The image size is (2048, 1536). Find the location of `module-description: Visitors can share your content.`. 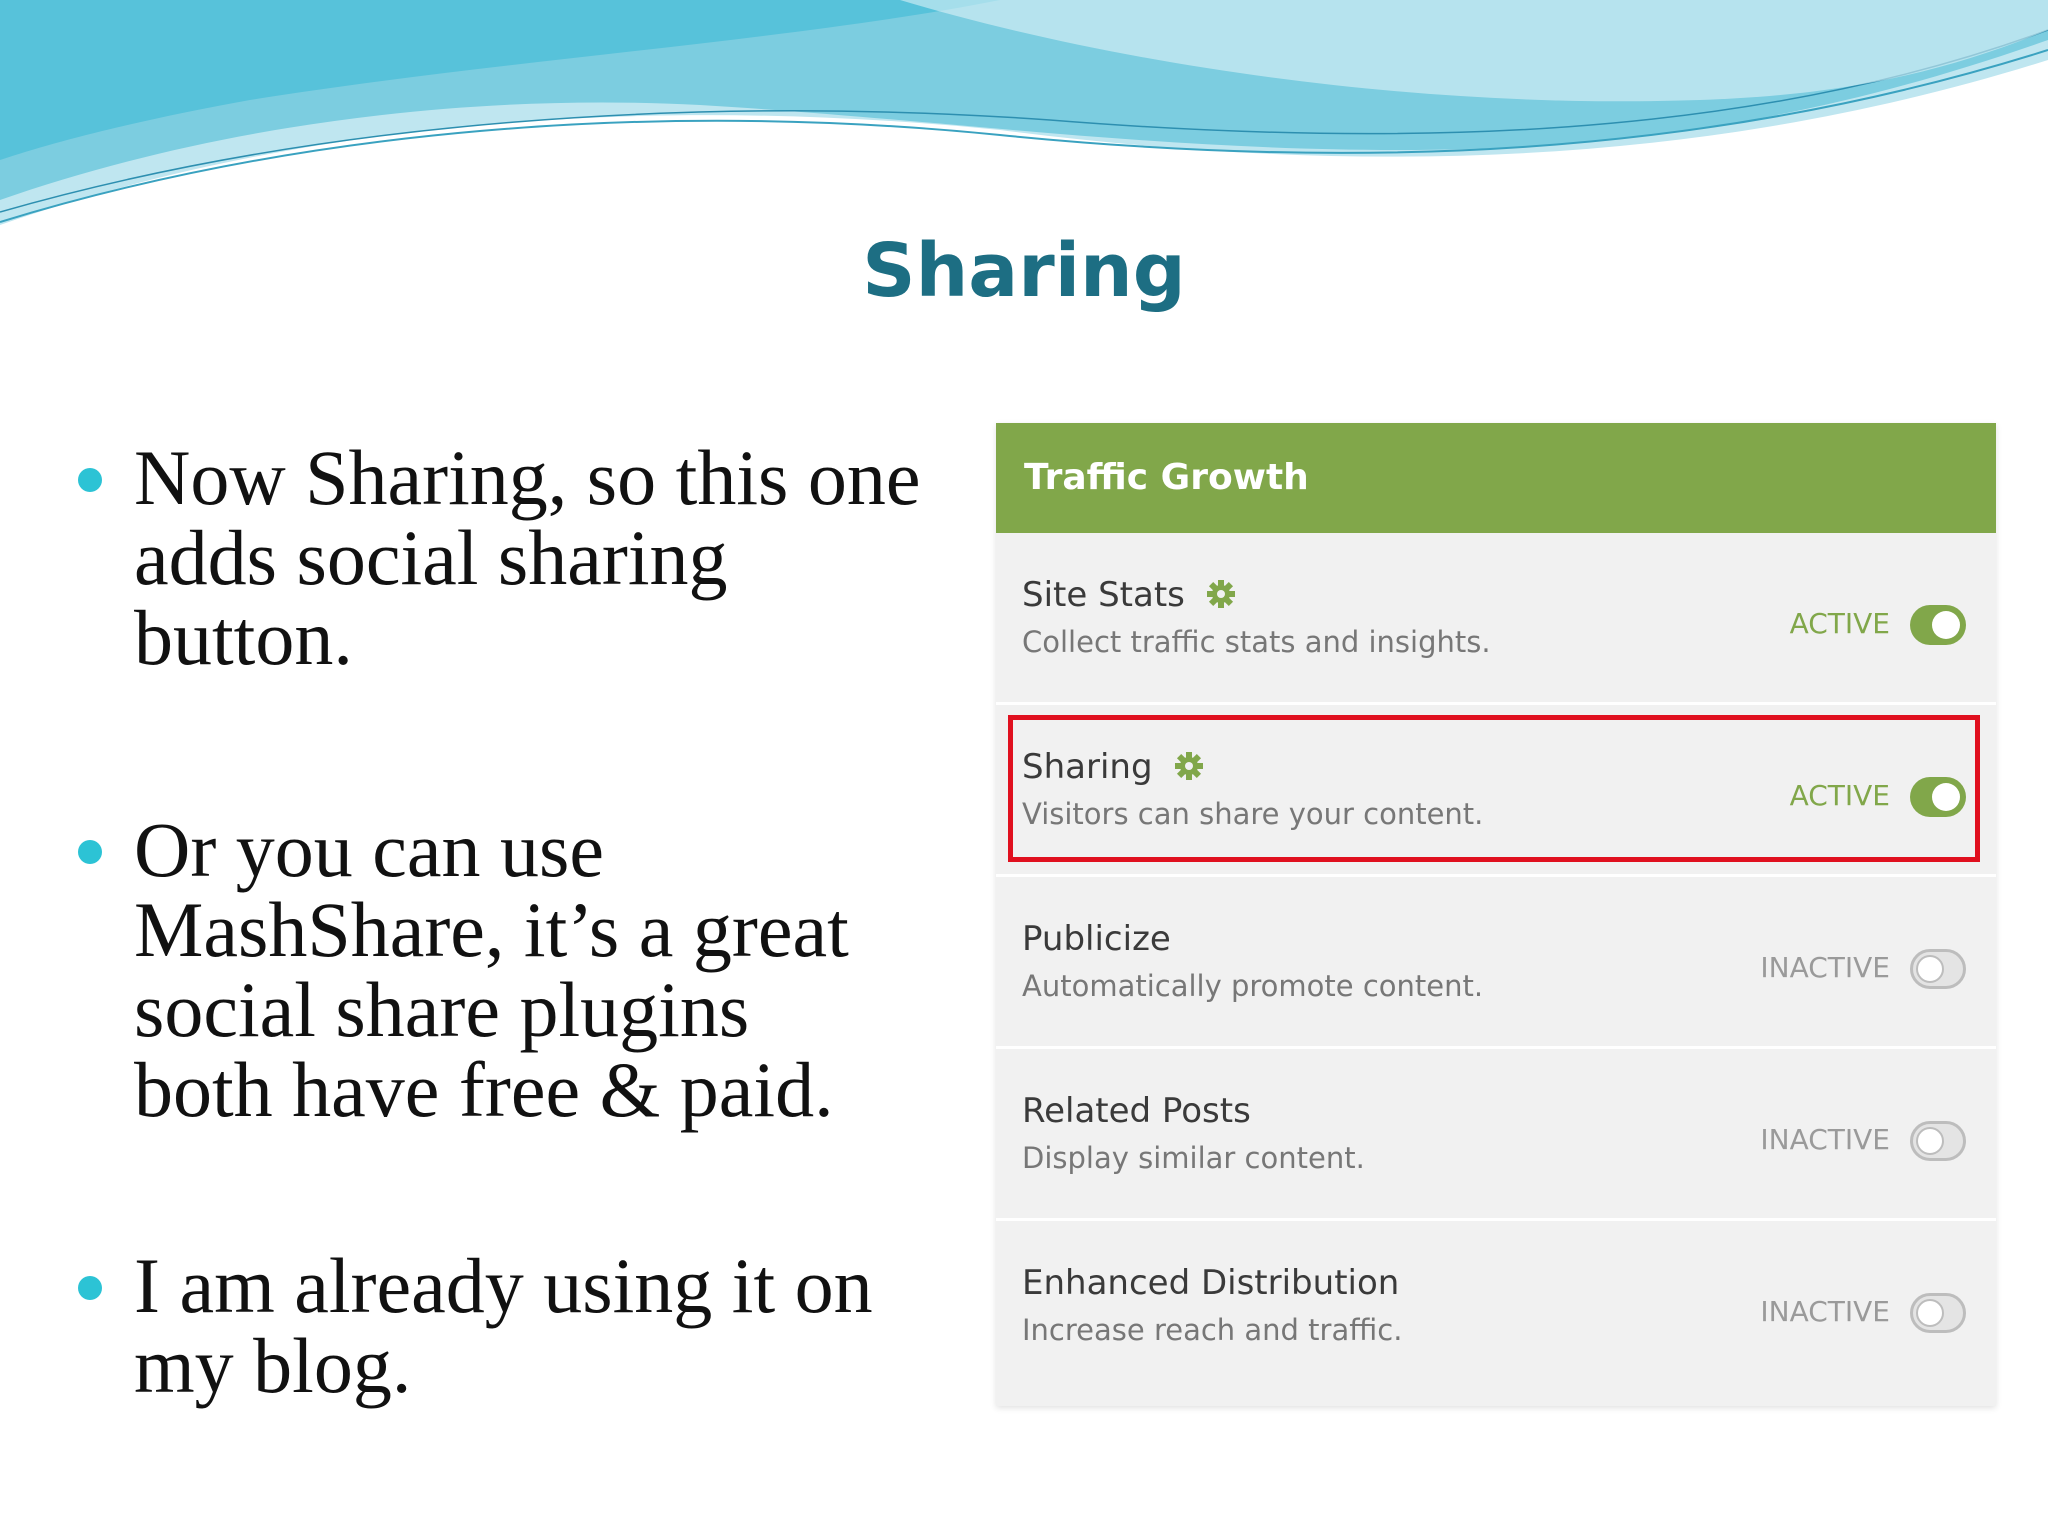

module-description: Visitors can share your content. is located at coordinates (1253, 814).